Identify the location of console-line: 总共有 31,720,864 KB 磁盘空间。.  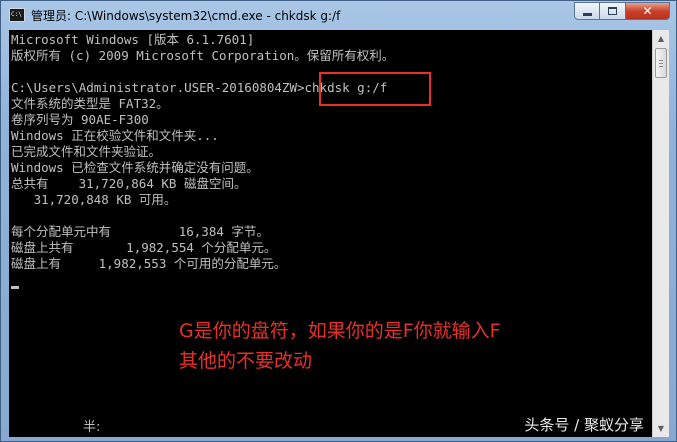
(129, 183).